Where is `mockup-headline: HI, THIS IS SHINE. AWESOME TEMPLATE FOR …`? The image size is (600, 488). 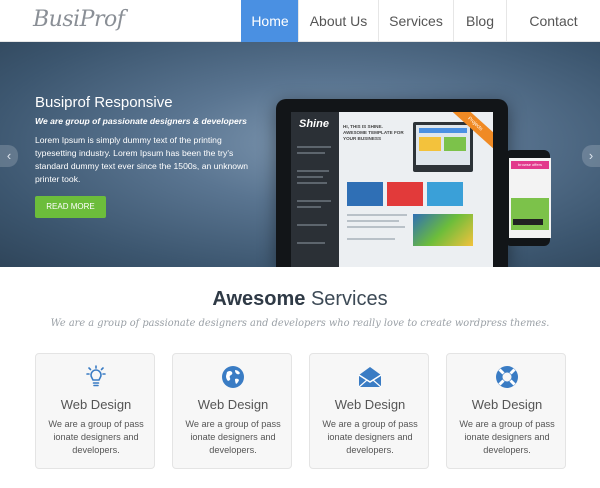 mockup-headline: HI, THIS IS SHINE. AWESOME TEMPLATE FOR … is located at coordinates (373, 132).